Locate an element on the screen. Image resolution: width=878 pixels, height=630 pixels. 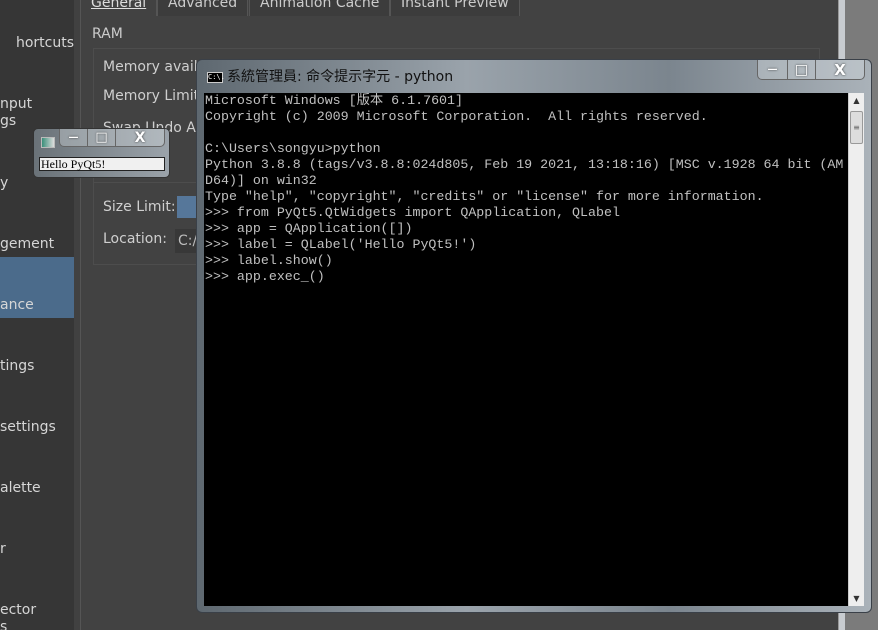
memory-available-label: Memory avail is located at coordinates (150, 67).